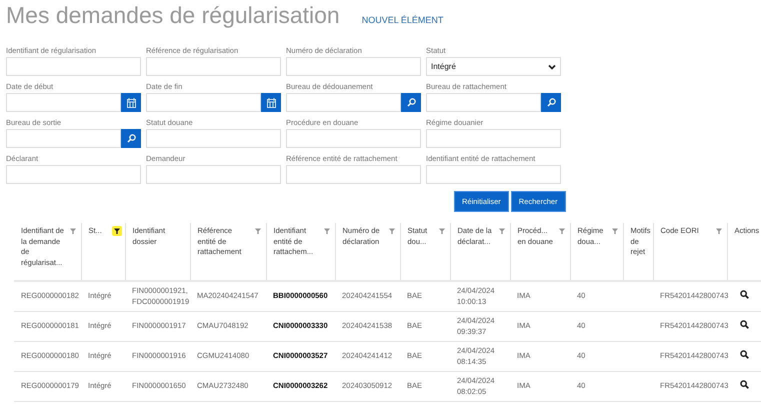  I want to click on active-filter-icon, so click(117, 231).